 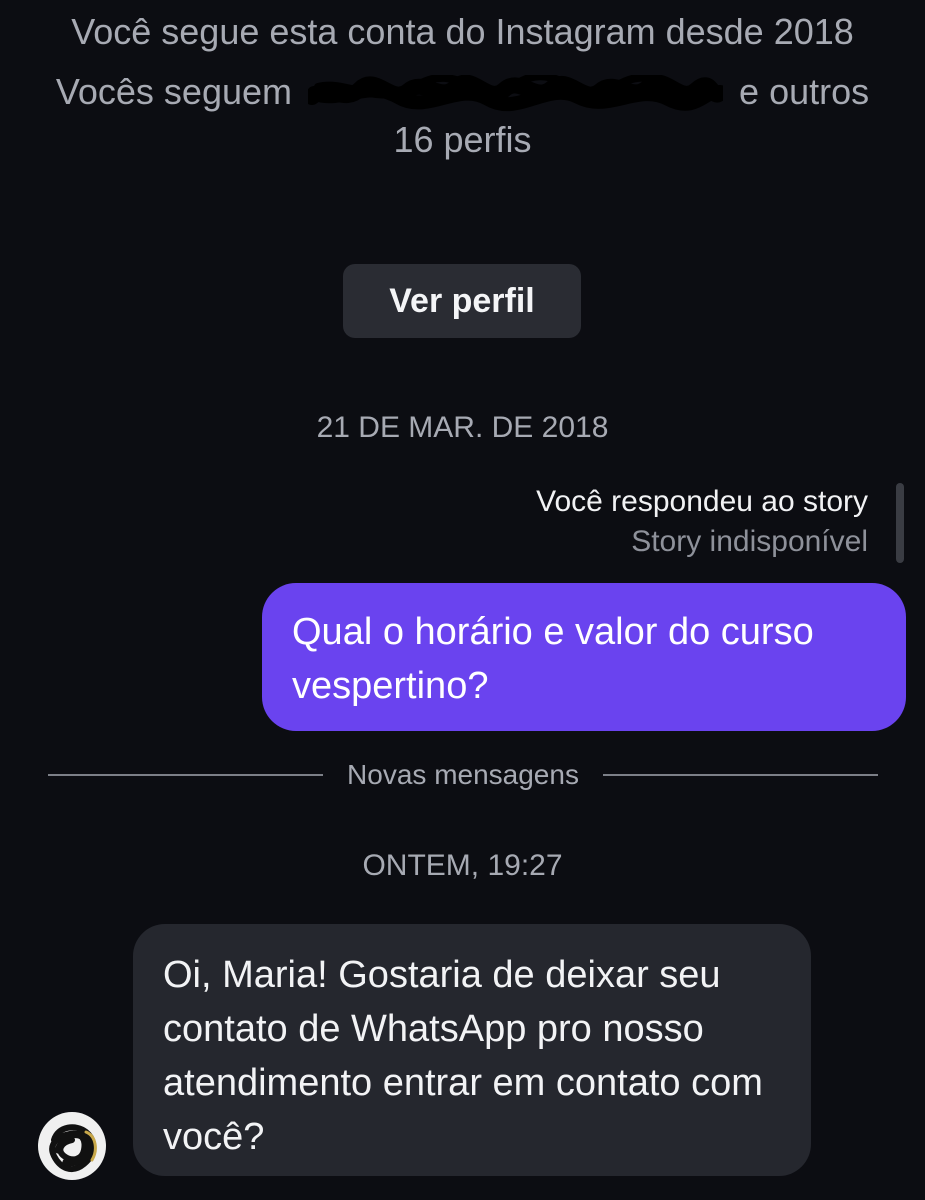 I want to click on new-messages-divider: Novas mensagens, so click(x=463, y=775).